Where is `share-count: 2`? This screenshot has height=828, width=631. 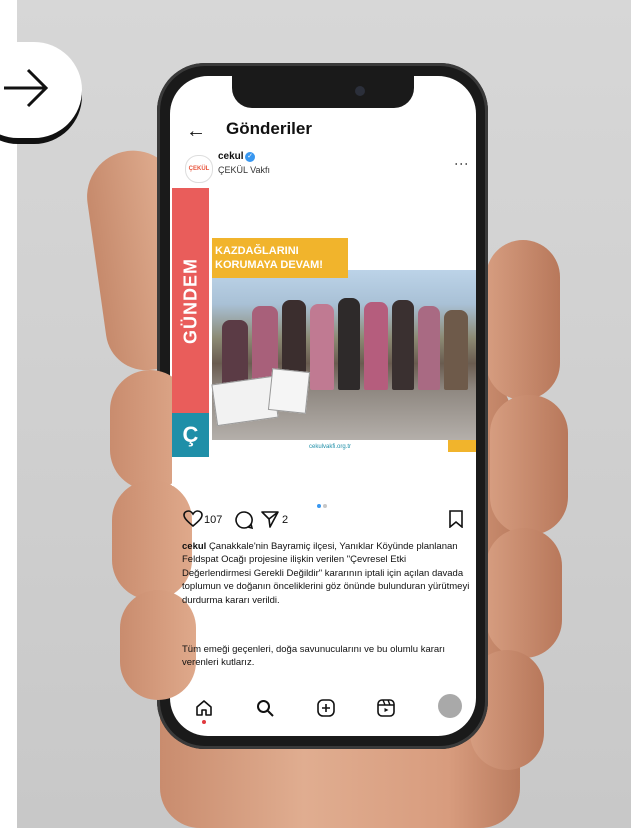 share-count: 2 is located at coordinates (285, 520).